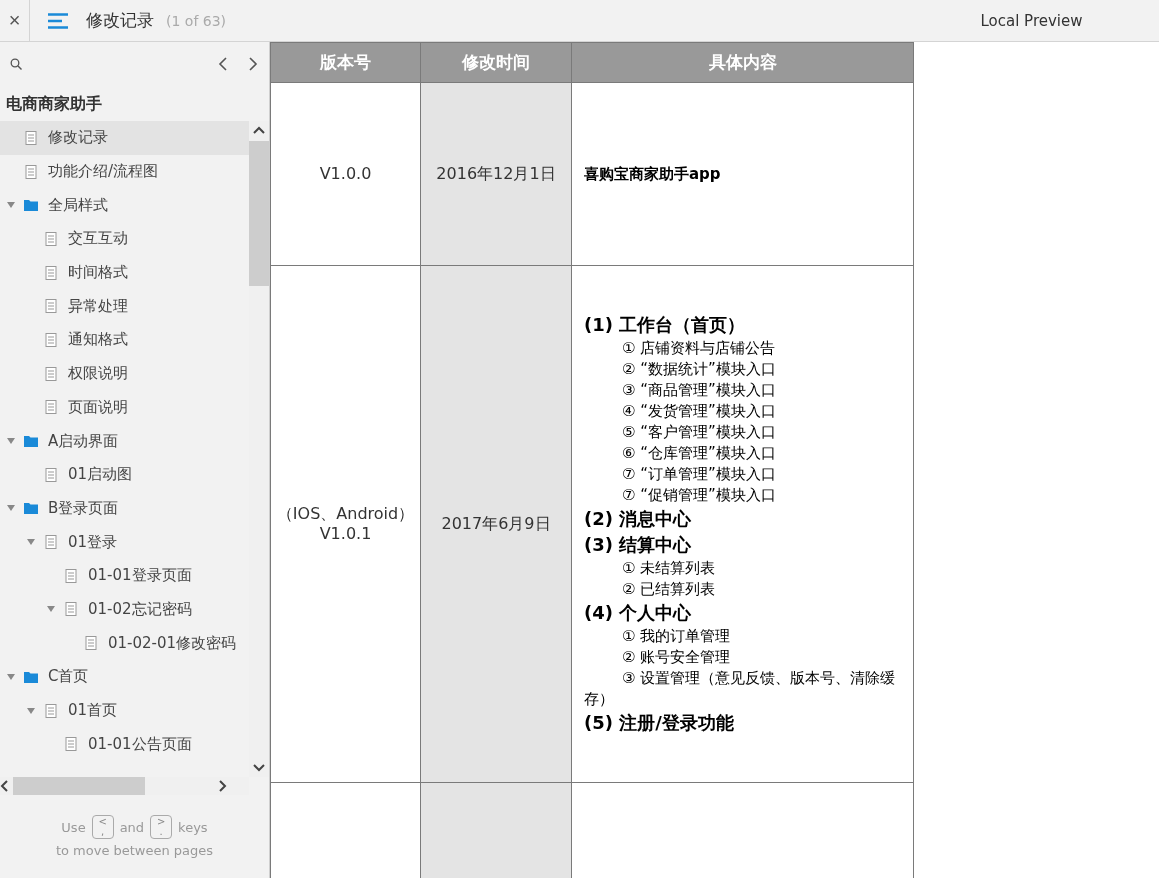  I want to click on chevron-right-icon, so click(253, 64).